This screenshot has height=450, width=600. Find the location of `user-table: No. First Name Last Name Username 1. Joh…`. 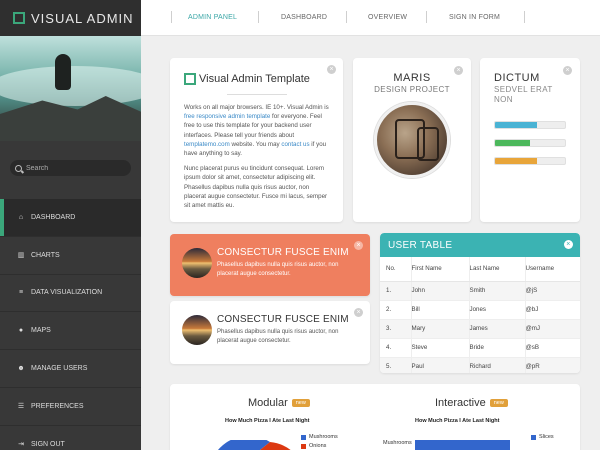

user-table: No. First Name Last Name Username 1. Joh… is located at coordinates (480, 315).